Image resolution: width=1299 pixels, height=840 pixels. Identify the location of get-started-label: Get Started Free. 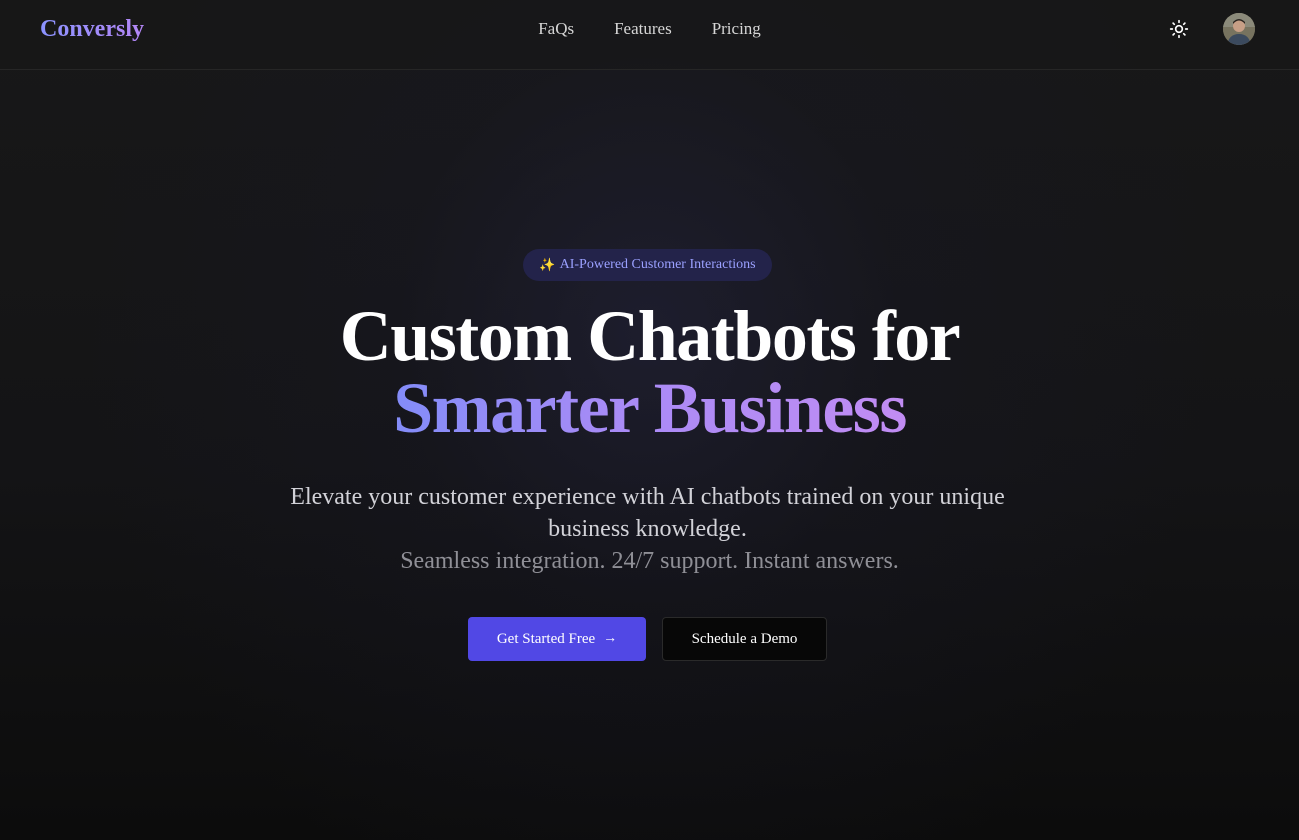
(546, 638).